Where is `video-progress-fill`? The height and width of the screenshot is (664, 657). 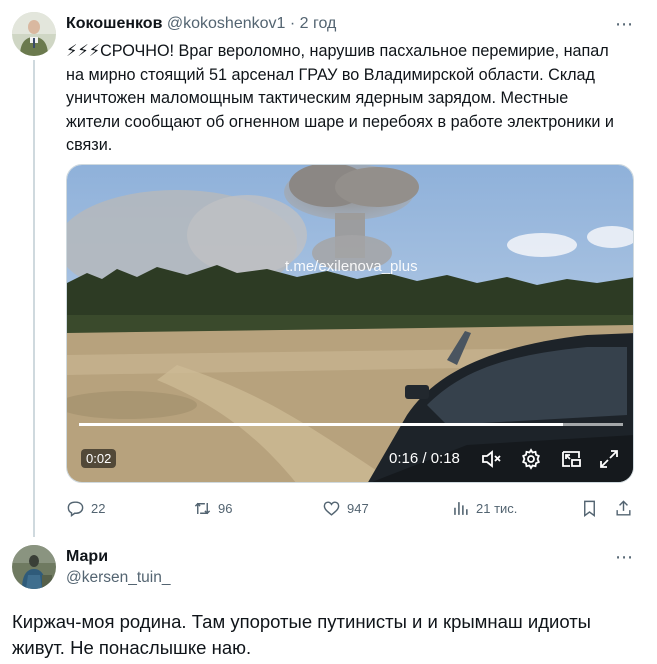 video-progress-fill is located at coordinates (321, 424).